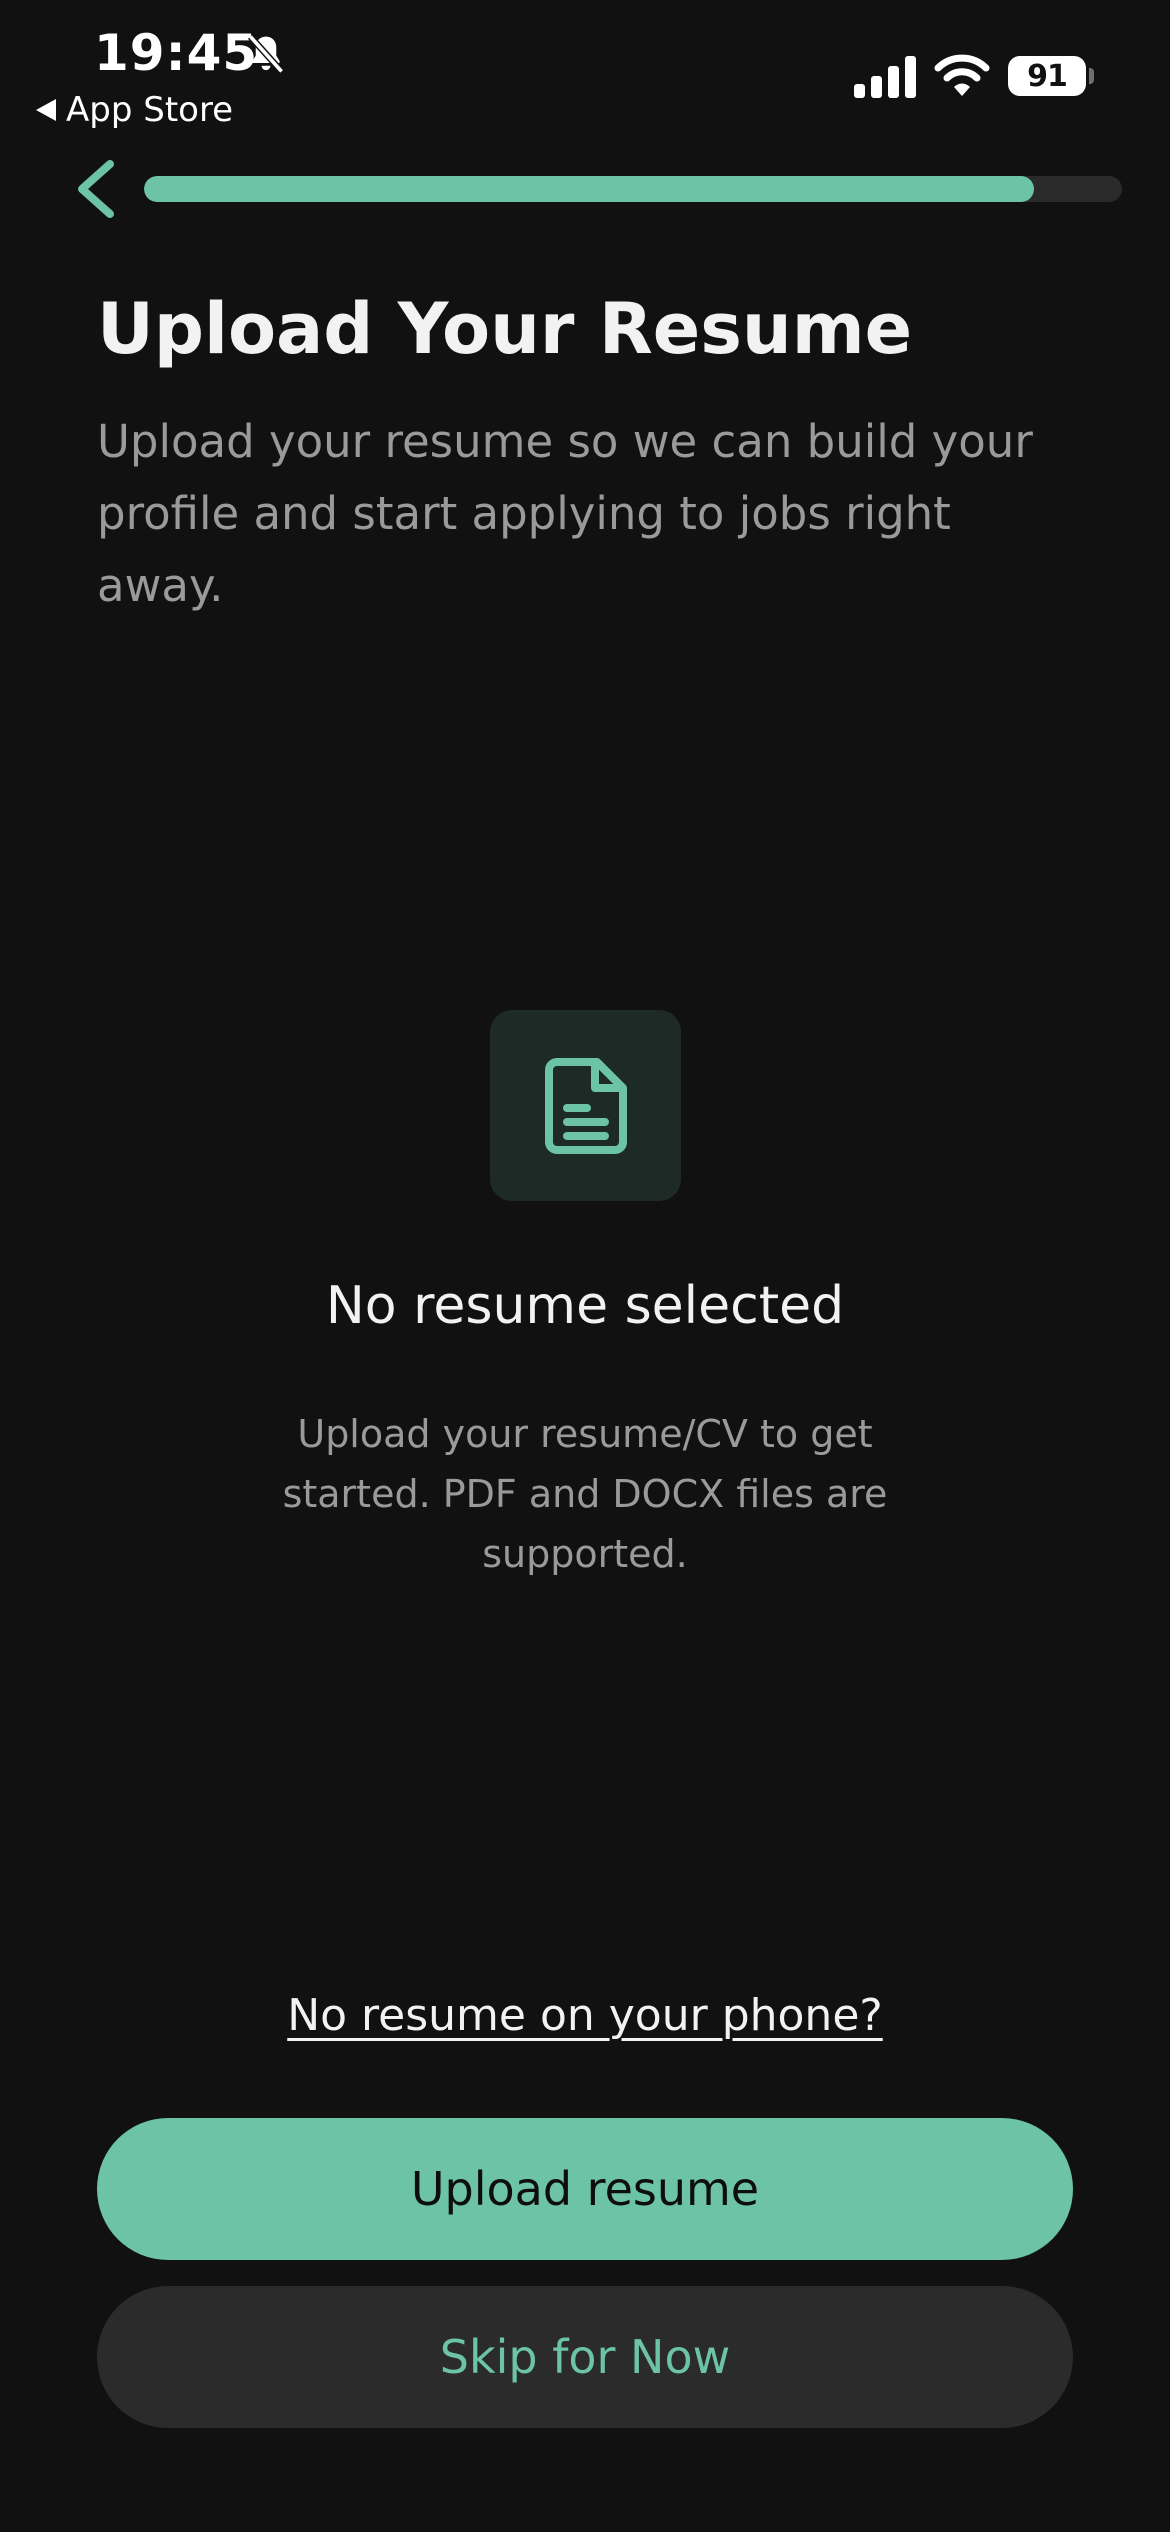 Image resolution: width=1170 pixels, height=2532 pixels. I want to click on document-icon, so click(585, 1105).